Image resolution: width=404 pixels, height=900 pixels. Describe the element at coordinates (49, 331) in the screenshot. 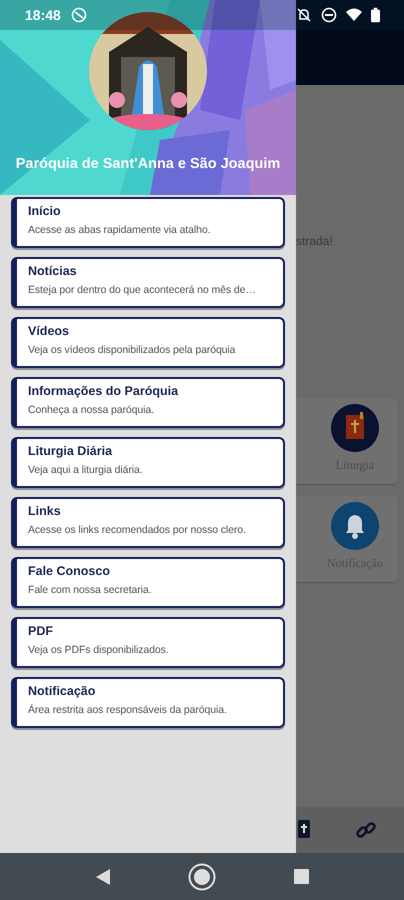

I see `menu-item-title: Vídeos` at that location.